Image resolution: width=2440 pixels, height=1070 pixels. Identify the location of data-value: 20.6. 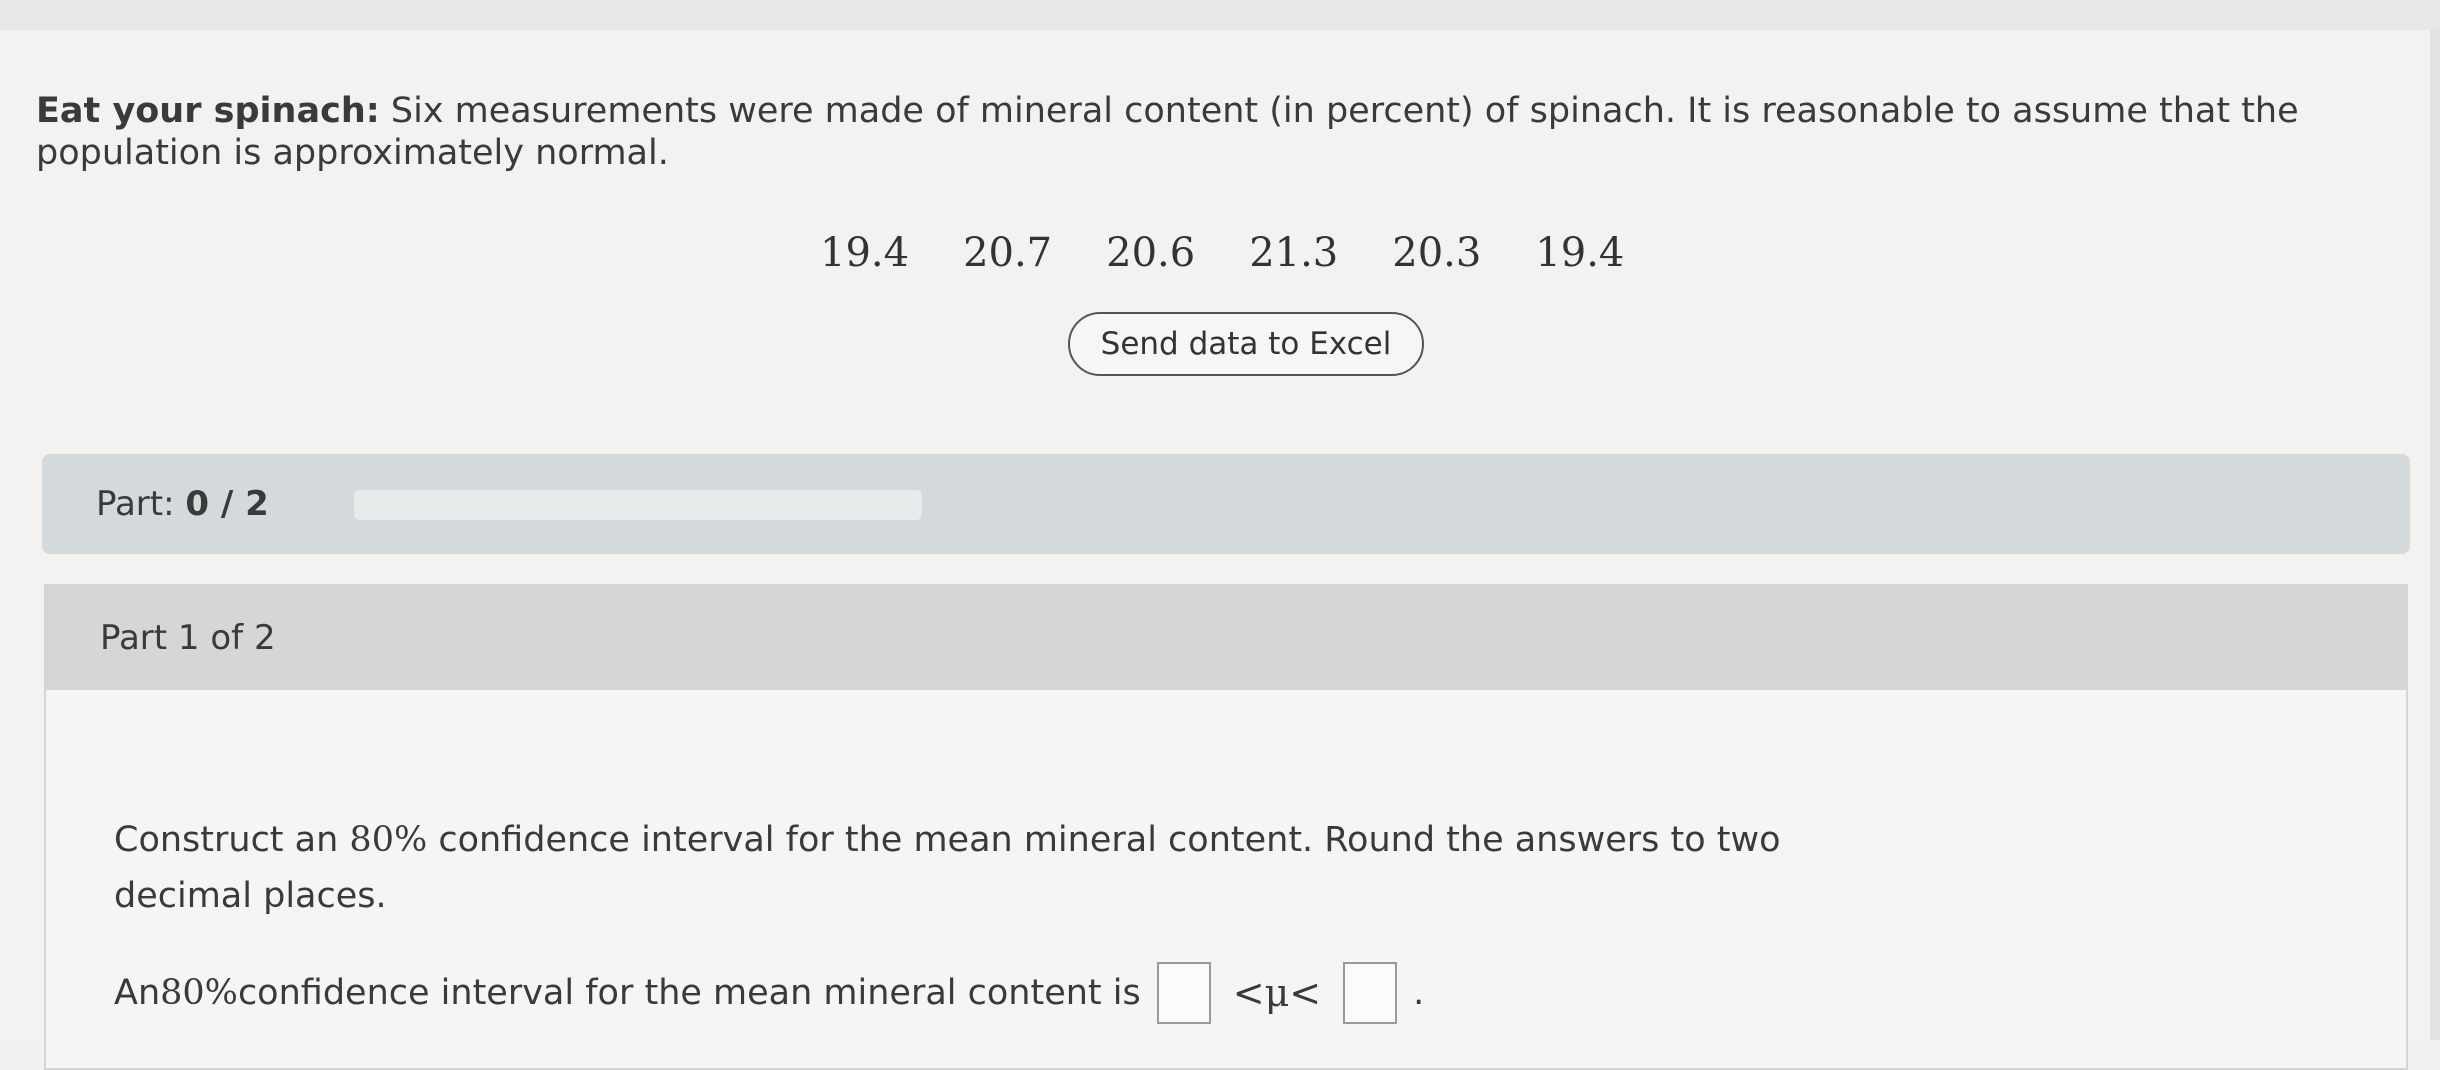
(1151, 253).